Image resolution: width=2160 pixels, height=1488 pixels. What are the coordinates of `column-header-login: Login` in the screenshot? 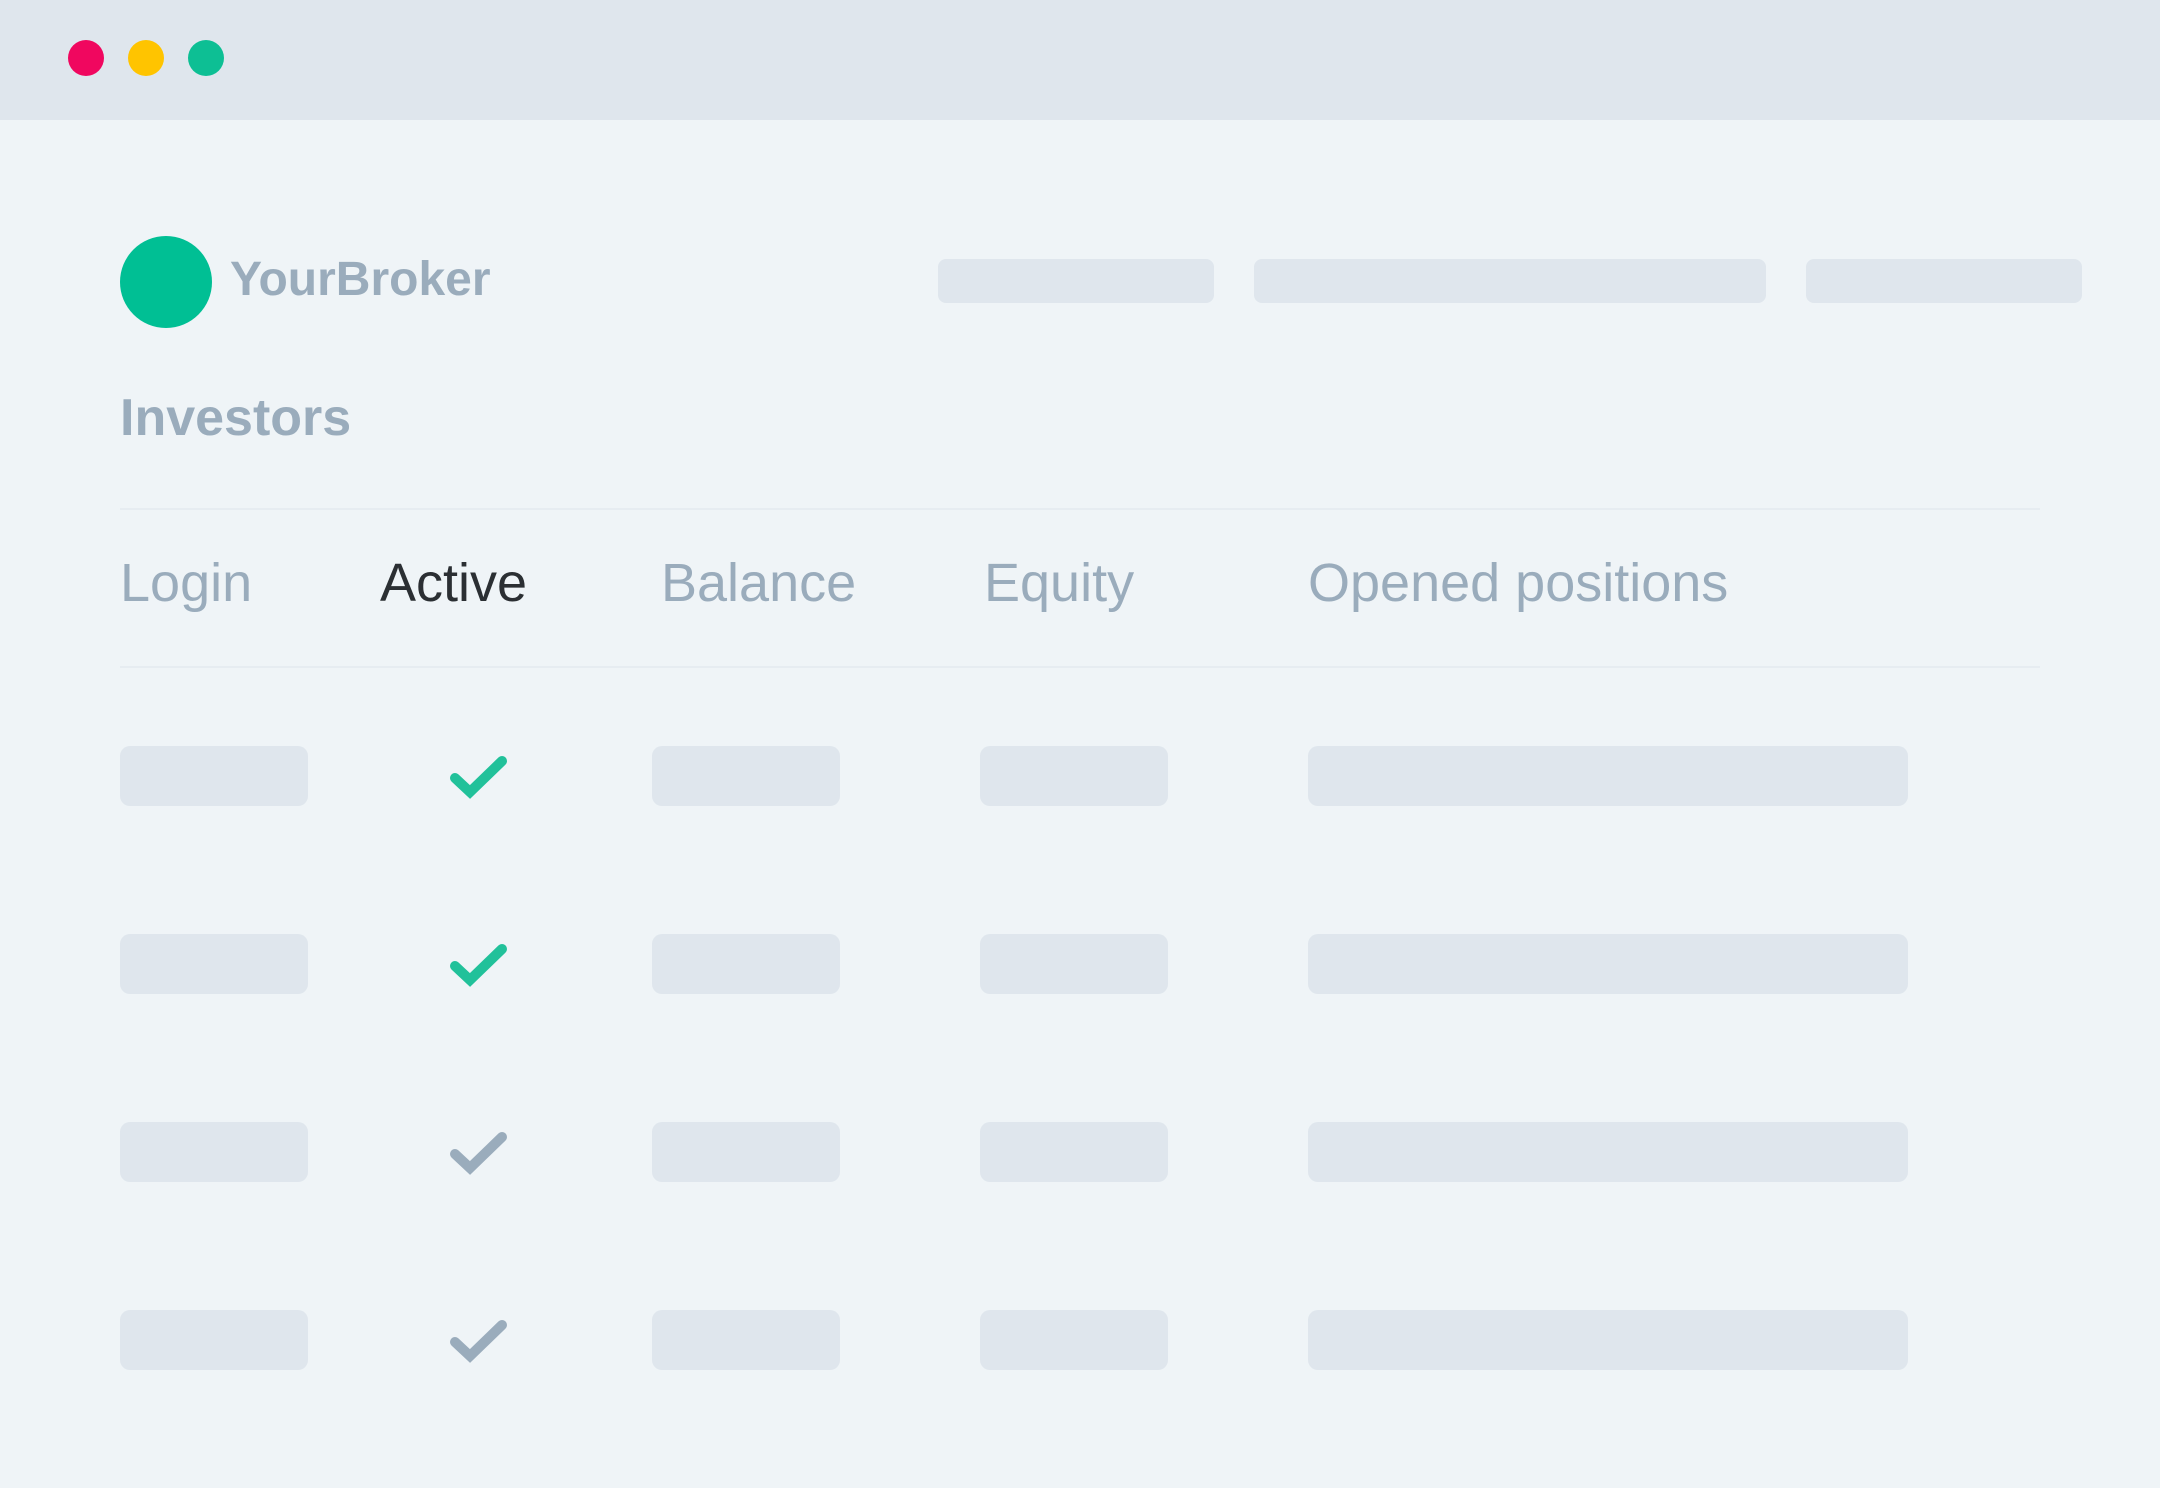 It's located at (186, 583).